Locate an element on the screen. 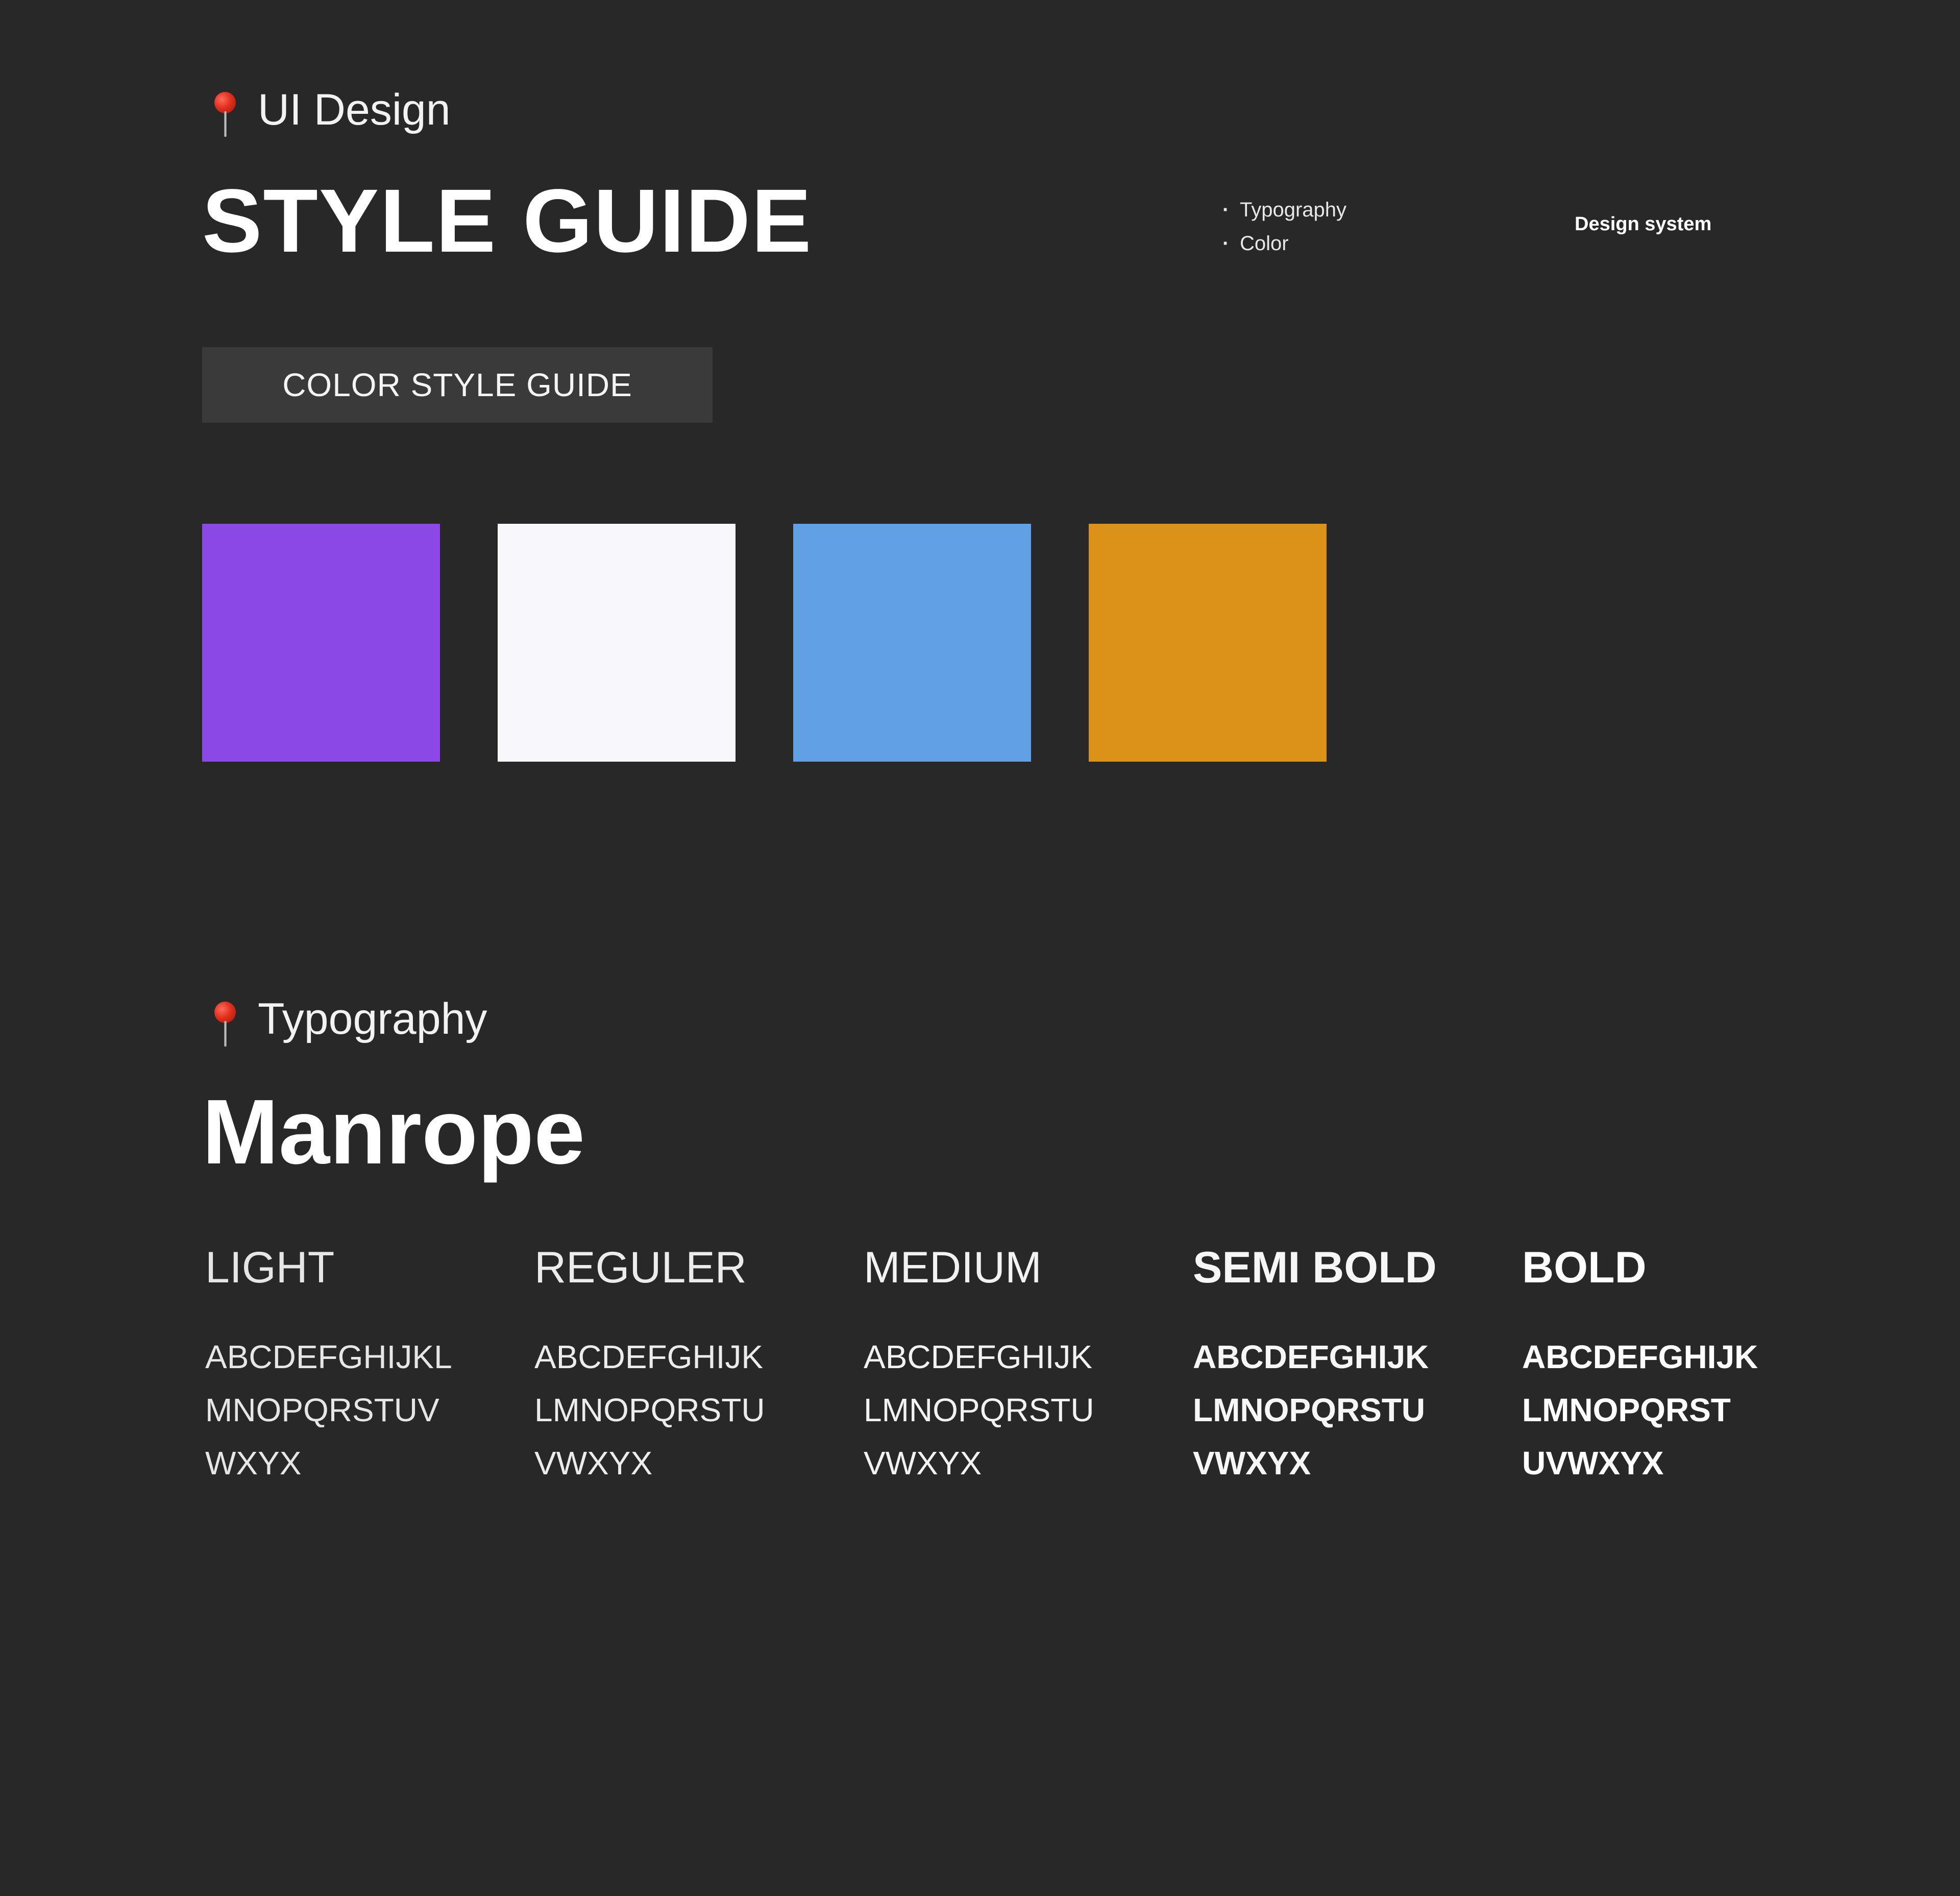 This screenshot has height=1896, width=1960. weight-title: REGULER is located at coordinates (640, 1267).